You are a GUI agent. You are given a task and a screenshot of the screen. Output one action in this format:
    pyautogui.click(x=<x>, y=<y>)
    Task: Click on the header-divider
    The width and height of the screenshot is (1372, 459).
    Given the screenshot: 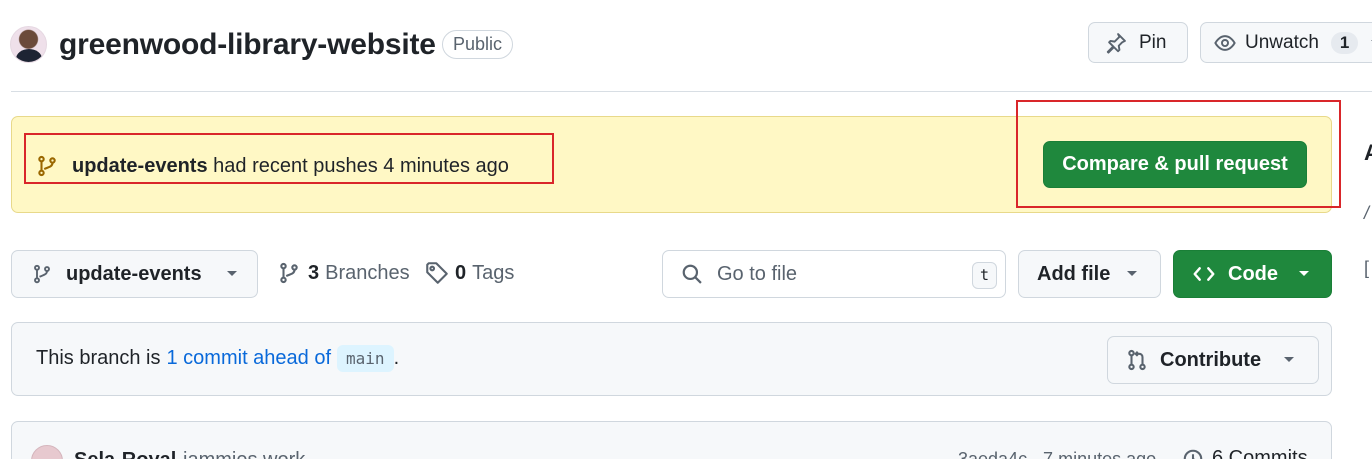 What is the action you would take?
    pyautogui.click(x=691, y=91)
    